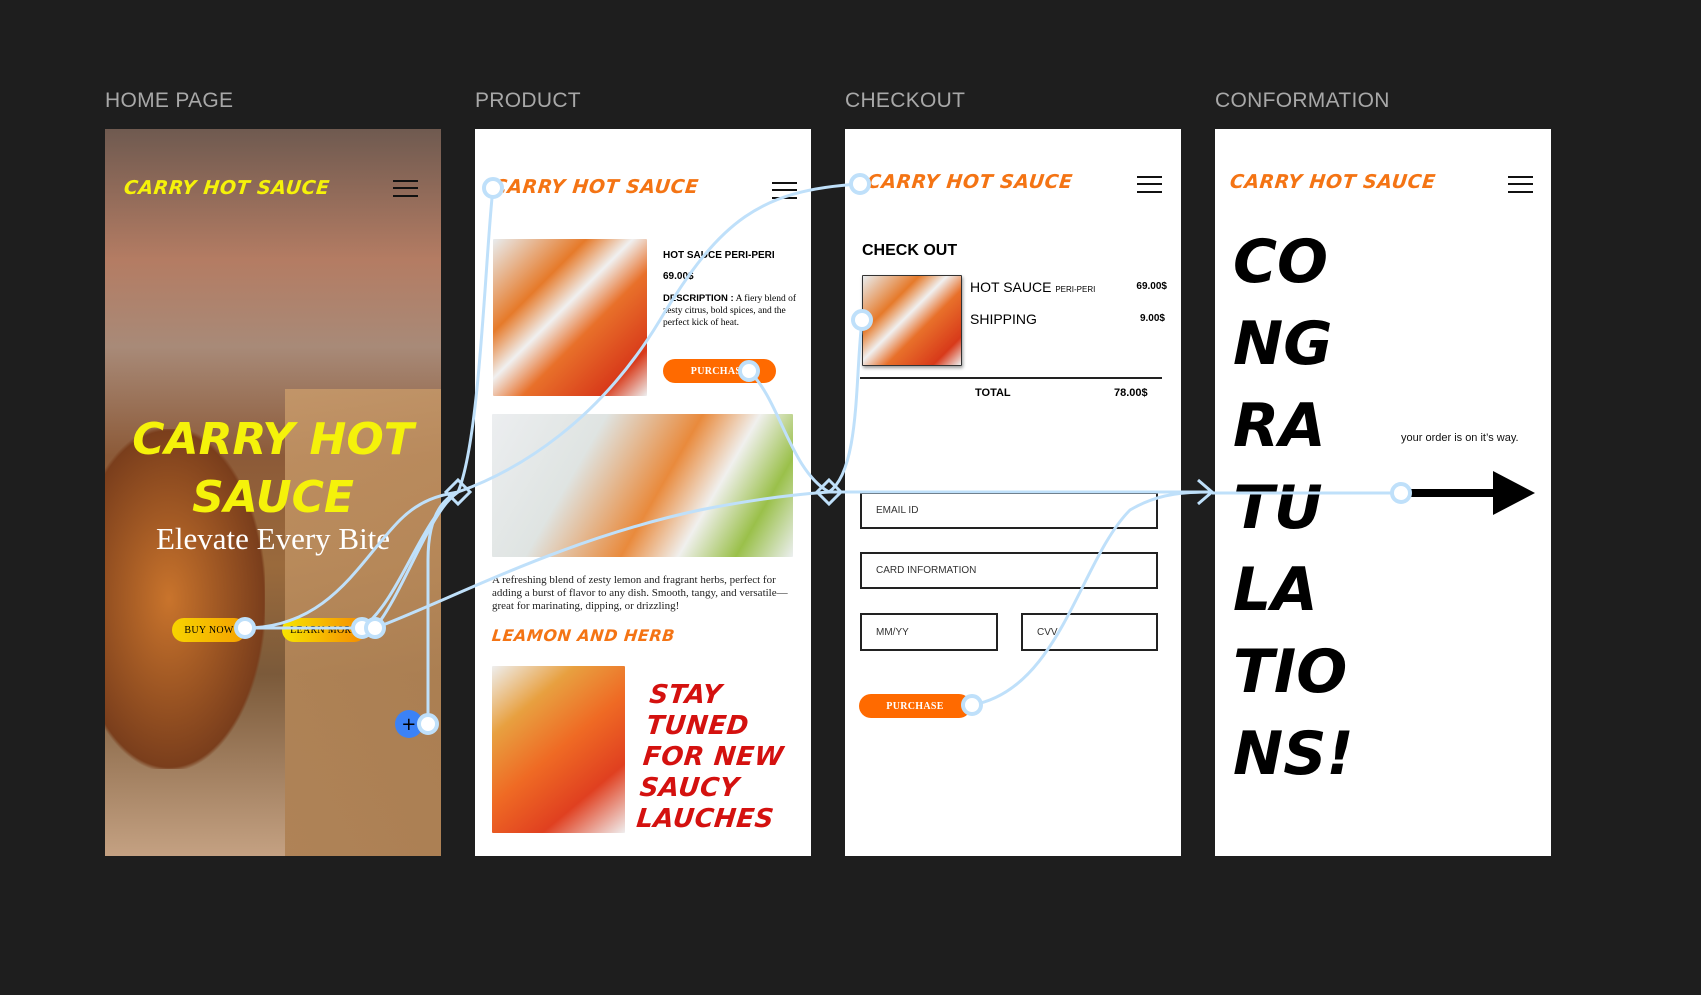 This screenshot has height=995, width=1701. I want to click on cvv-input: CVV, so click(1089, 632).